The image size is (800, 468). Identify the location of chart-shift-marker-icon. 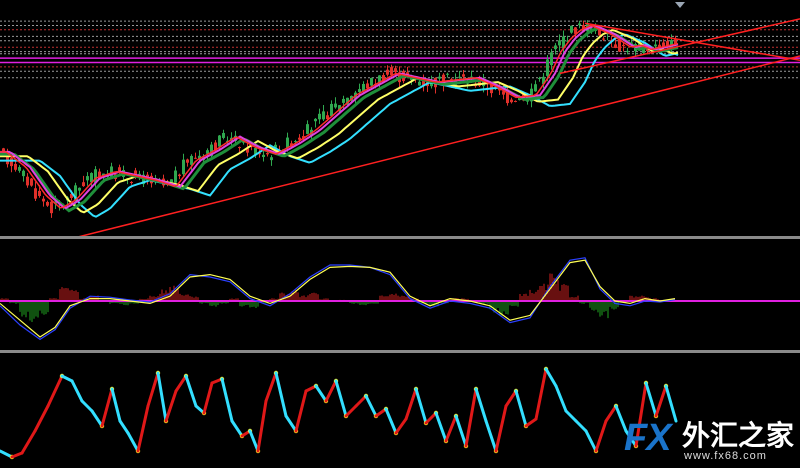
(680, 5).